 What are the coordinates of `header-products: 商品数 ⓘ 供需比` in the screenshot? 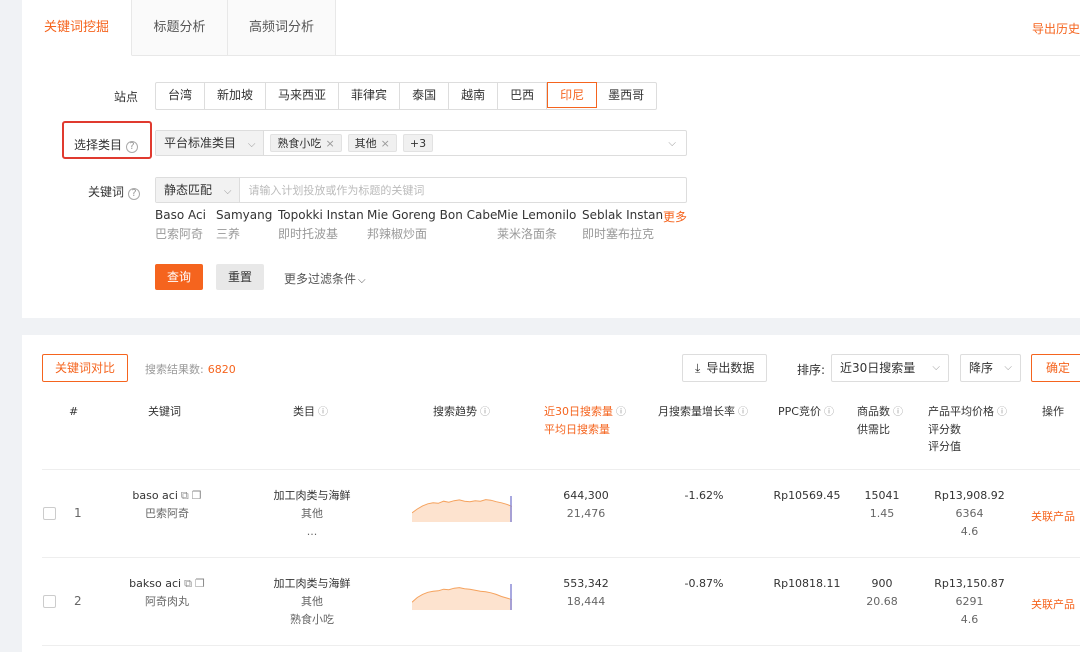 It's located at (880, 420).